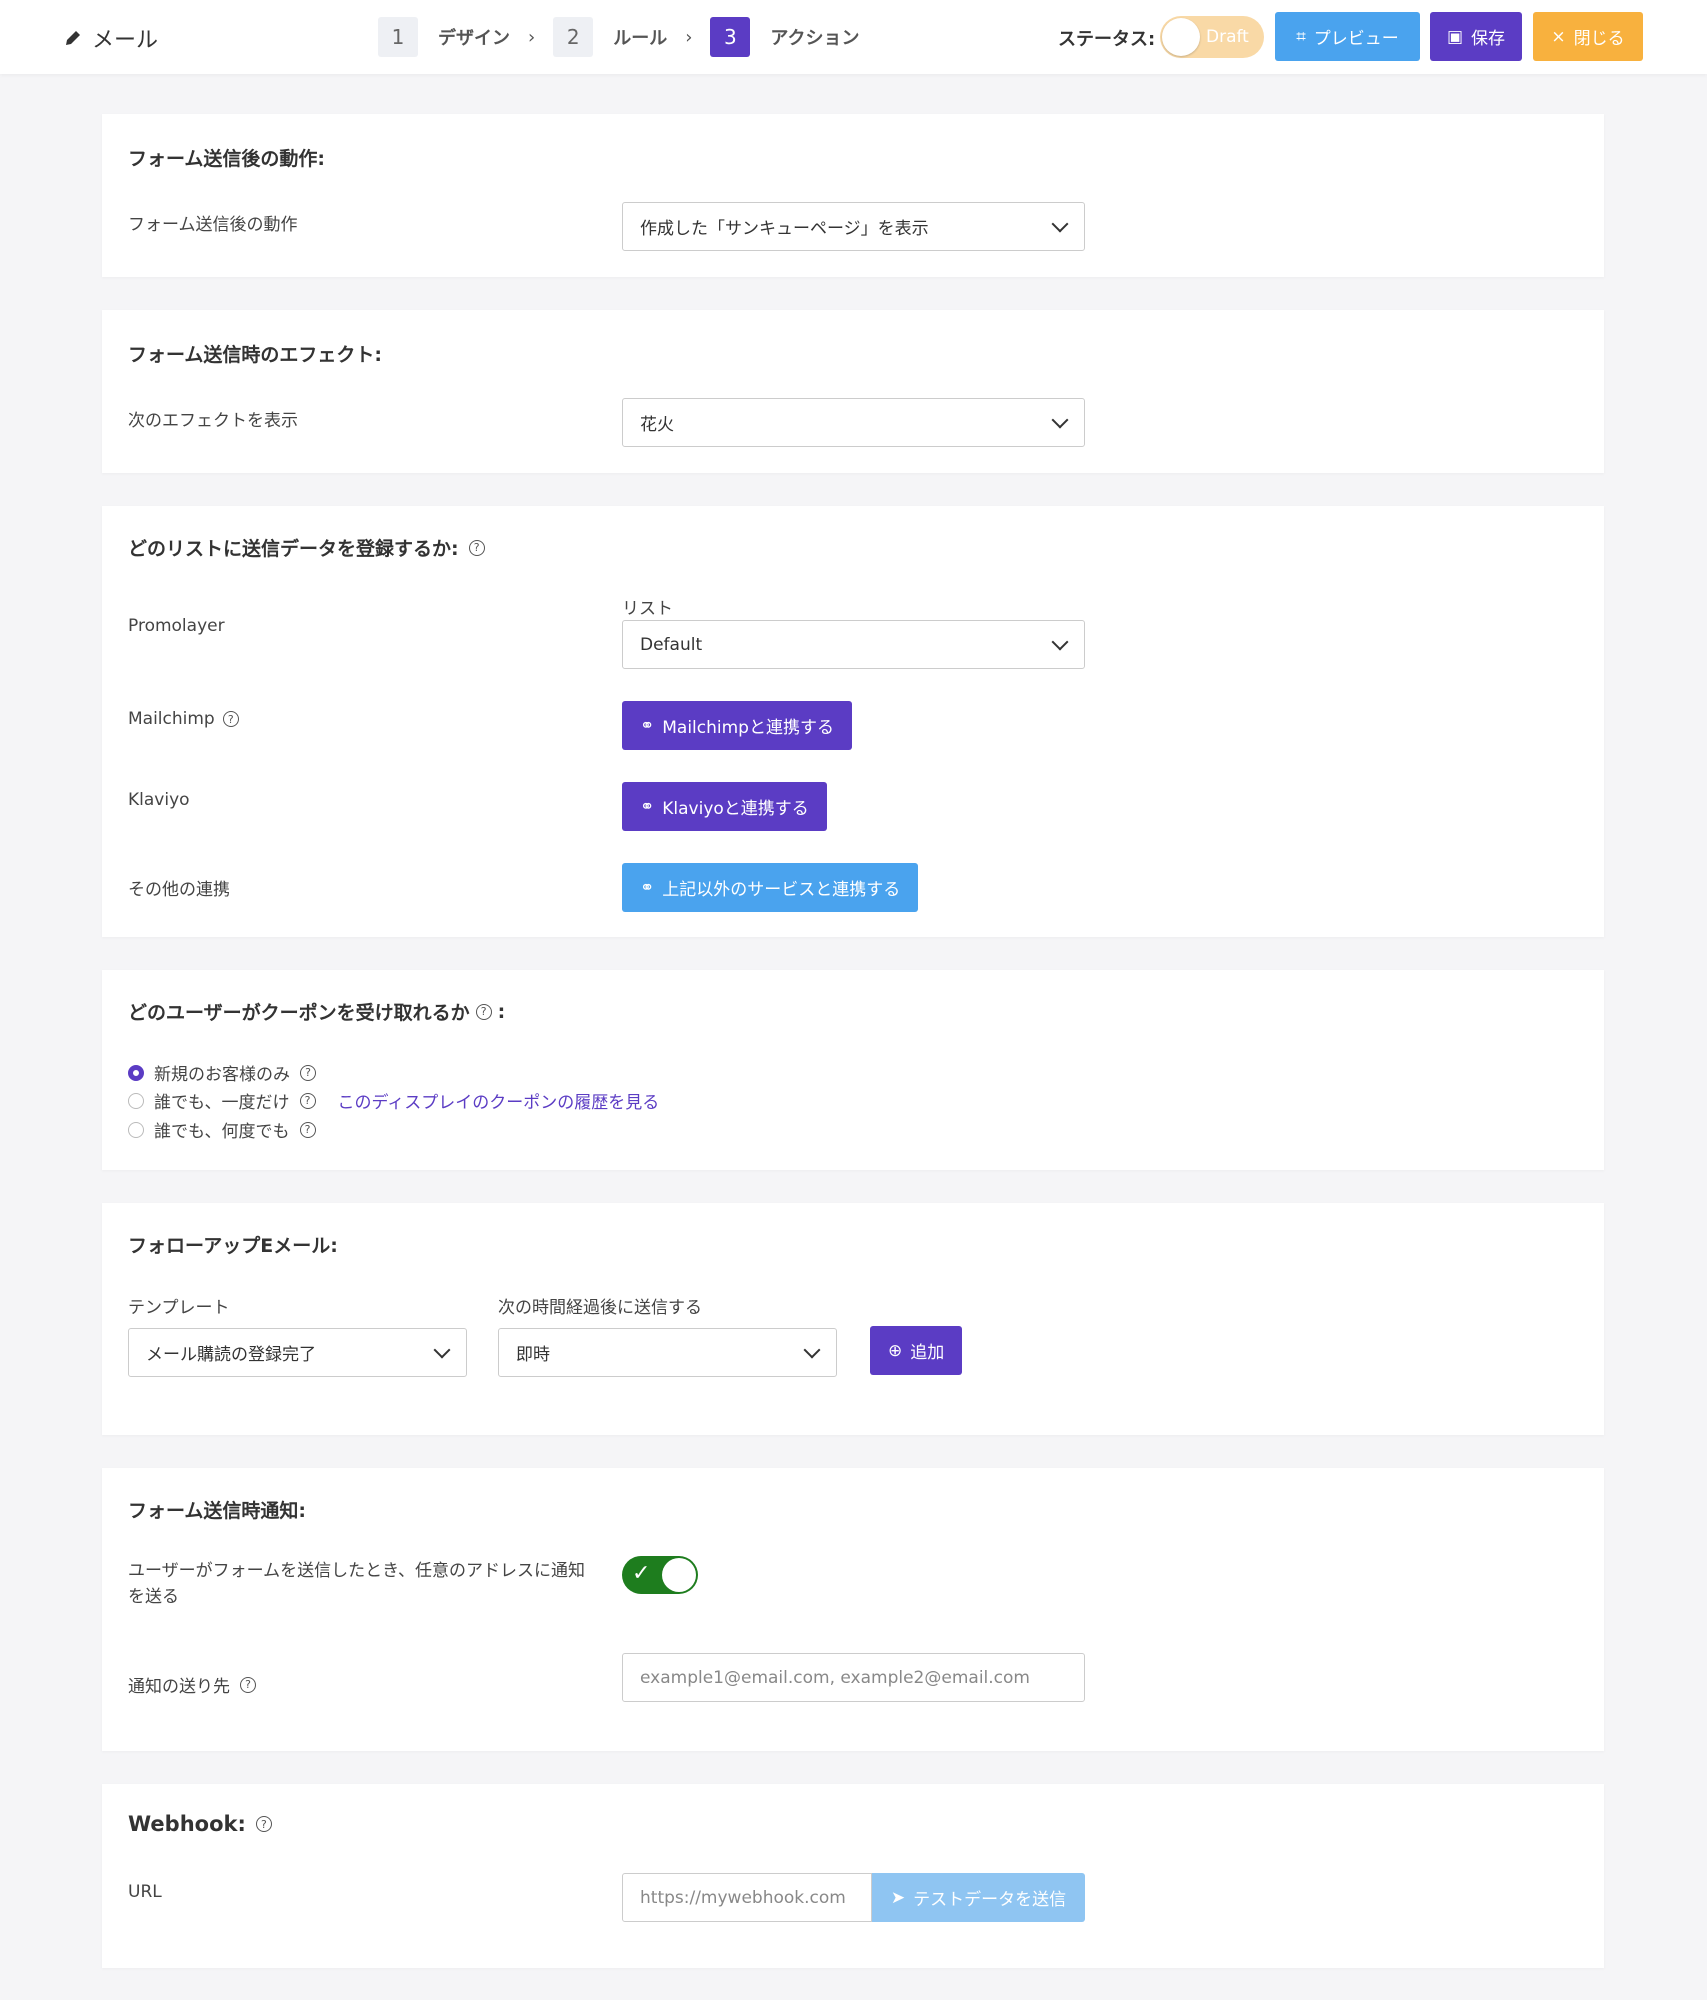 The width and height of the screenshot is (1707, 2000). I want to click on lists-title-text: どのリストに送信データを登録するか:, so click(293, 549).